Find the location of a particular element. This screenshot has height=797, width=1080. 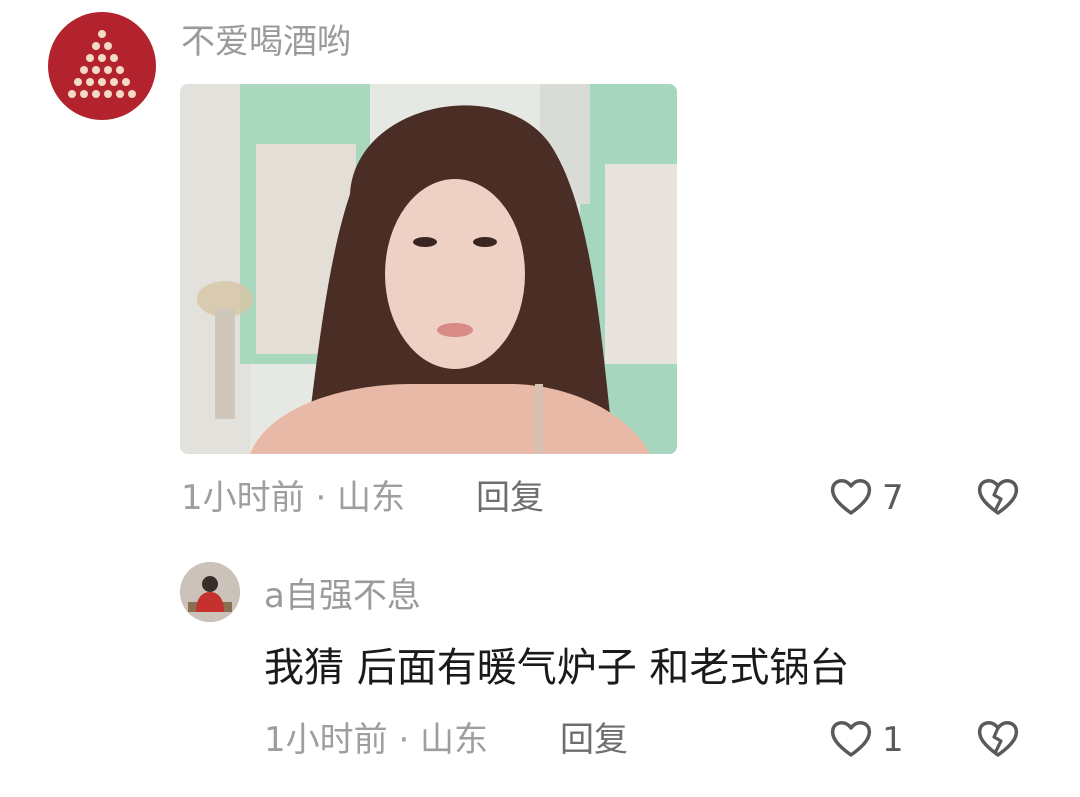

reply-avatar is located at coordinates (210, 592).